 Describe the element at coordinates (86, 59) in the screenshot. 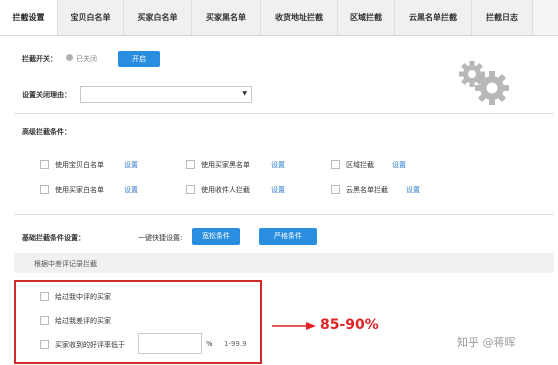

I see `switch-status: 已关闭` at that location.